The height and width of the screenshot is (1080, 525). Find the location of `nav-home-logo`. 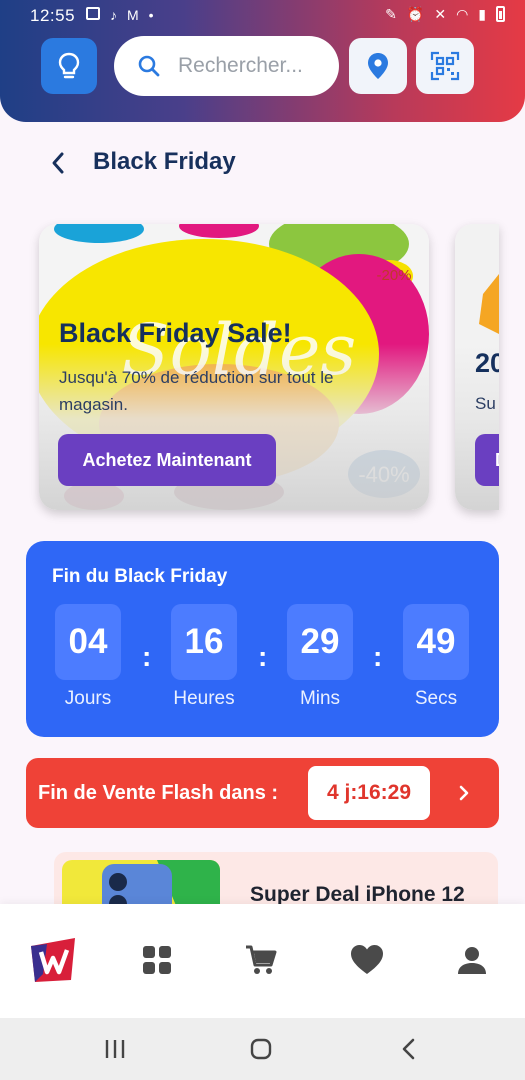

nav-home-logo is located at coordinates (53, 960).